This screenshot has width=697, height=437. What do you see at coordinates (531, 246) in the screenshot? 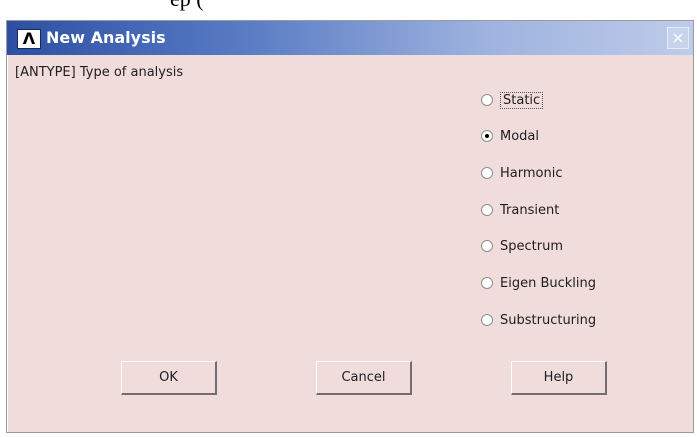
I see `radio-label: Spectrum` at bounding box center [531, 246].